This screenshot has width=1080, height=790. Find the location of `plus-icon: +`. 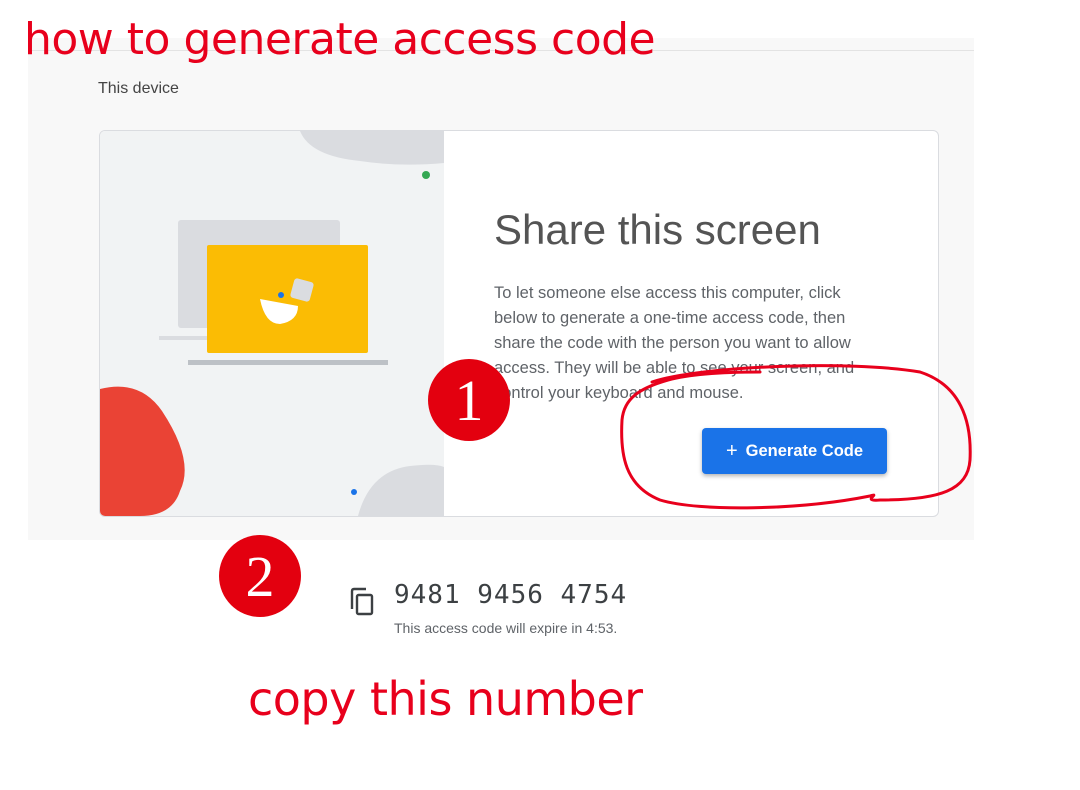

plus-icon: + is located at coordinates (731, 451).